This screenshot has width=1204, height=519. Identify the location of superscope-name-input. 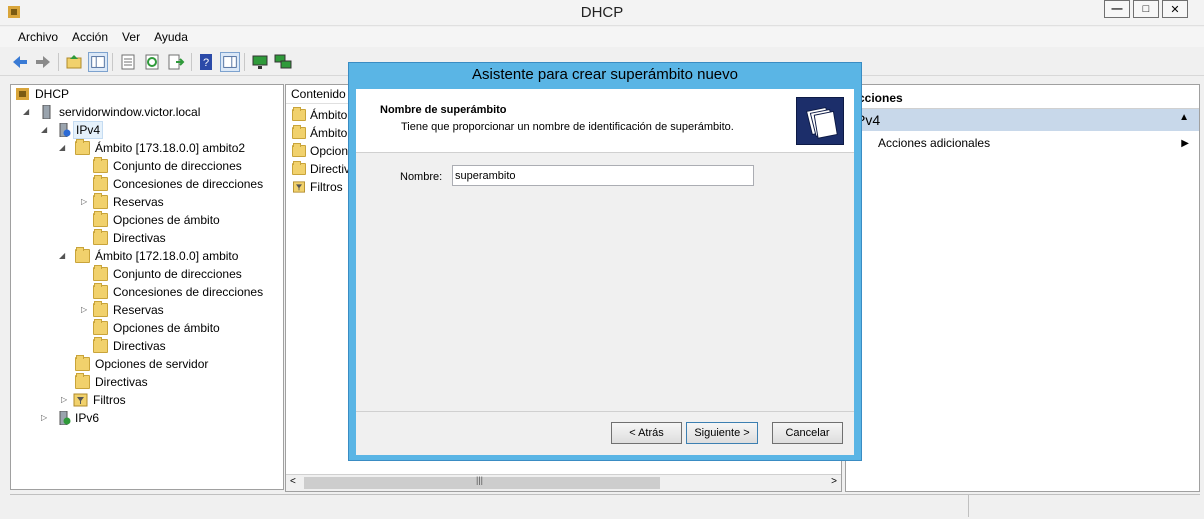
(603, 175).